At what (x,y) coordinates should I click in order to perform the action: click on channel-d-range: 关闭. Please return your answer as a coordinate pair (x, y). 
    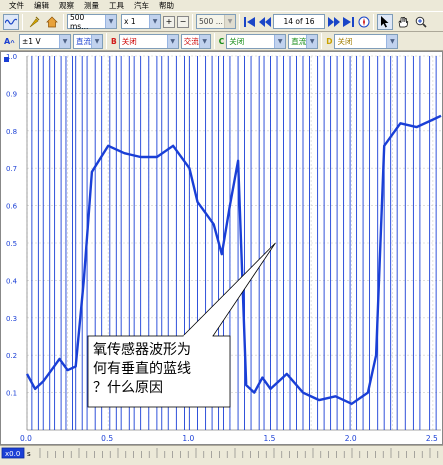
    Looking at the image, I should click on (345, 41).